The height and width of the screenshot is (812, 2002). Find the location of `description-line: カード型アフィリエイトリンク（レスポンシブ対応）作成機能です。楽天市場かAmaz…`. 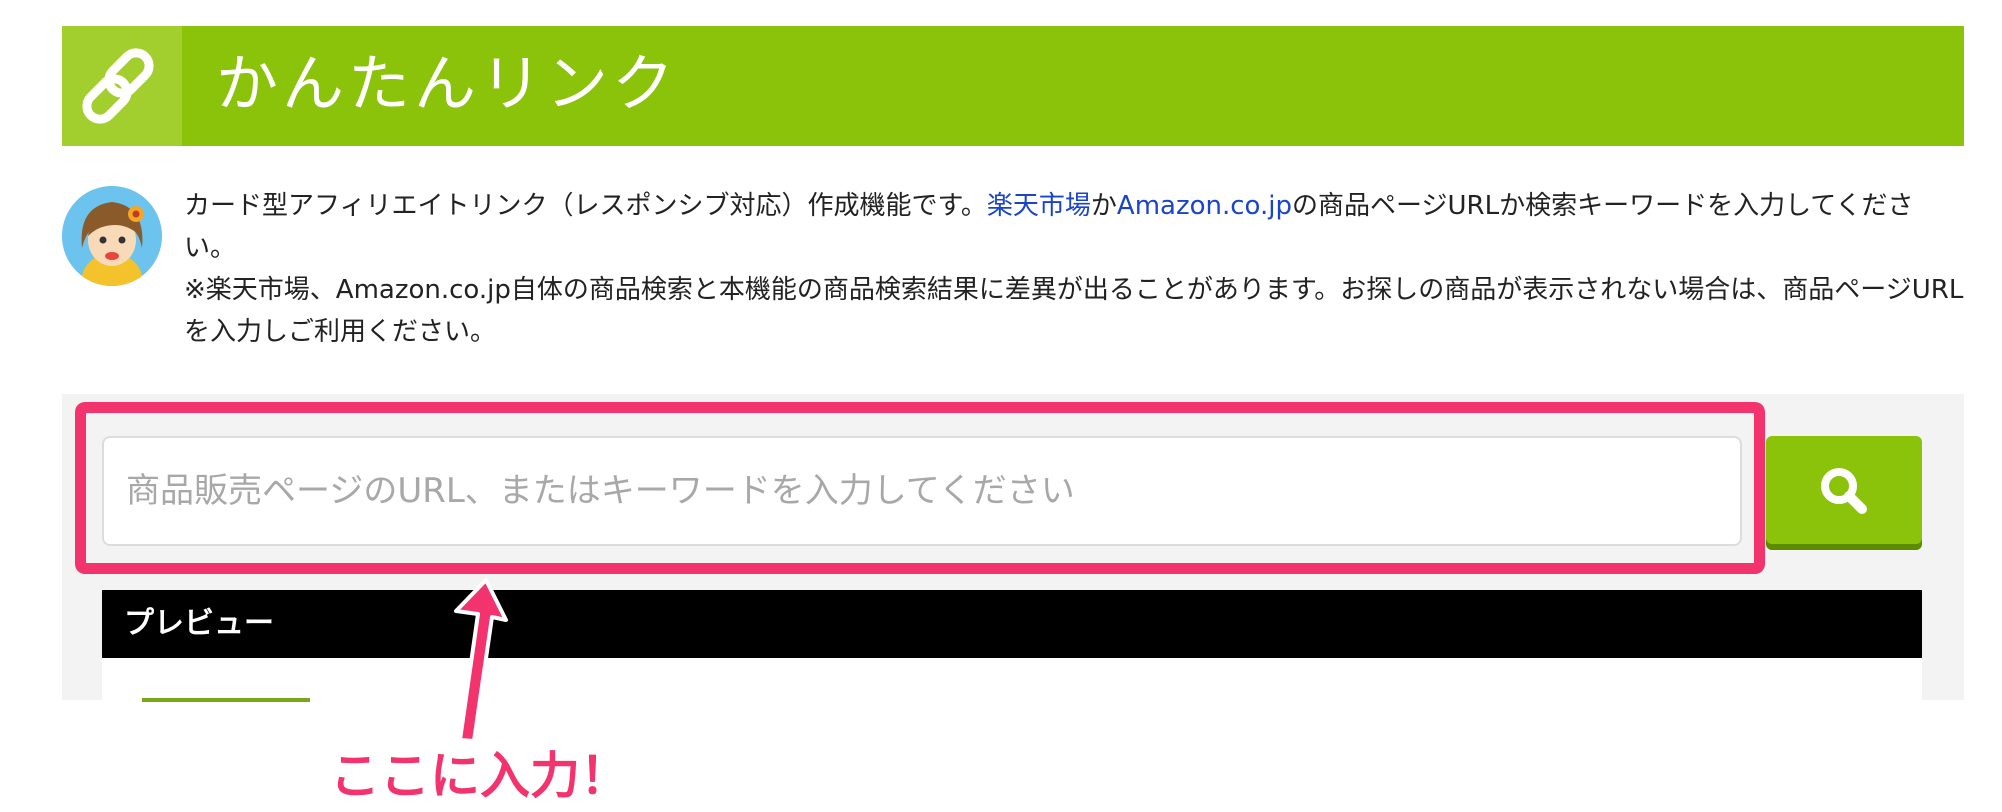

description-line: カード型アフィリエイトリンク（レスポンシブ対応）作成機能です。楽天市場かAmaz… is located at coordinates (1074, 227).